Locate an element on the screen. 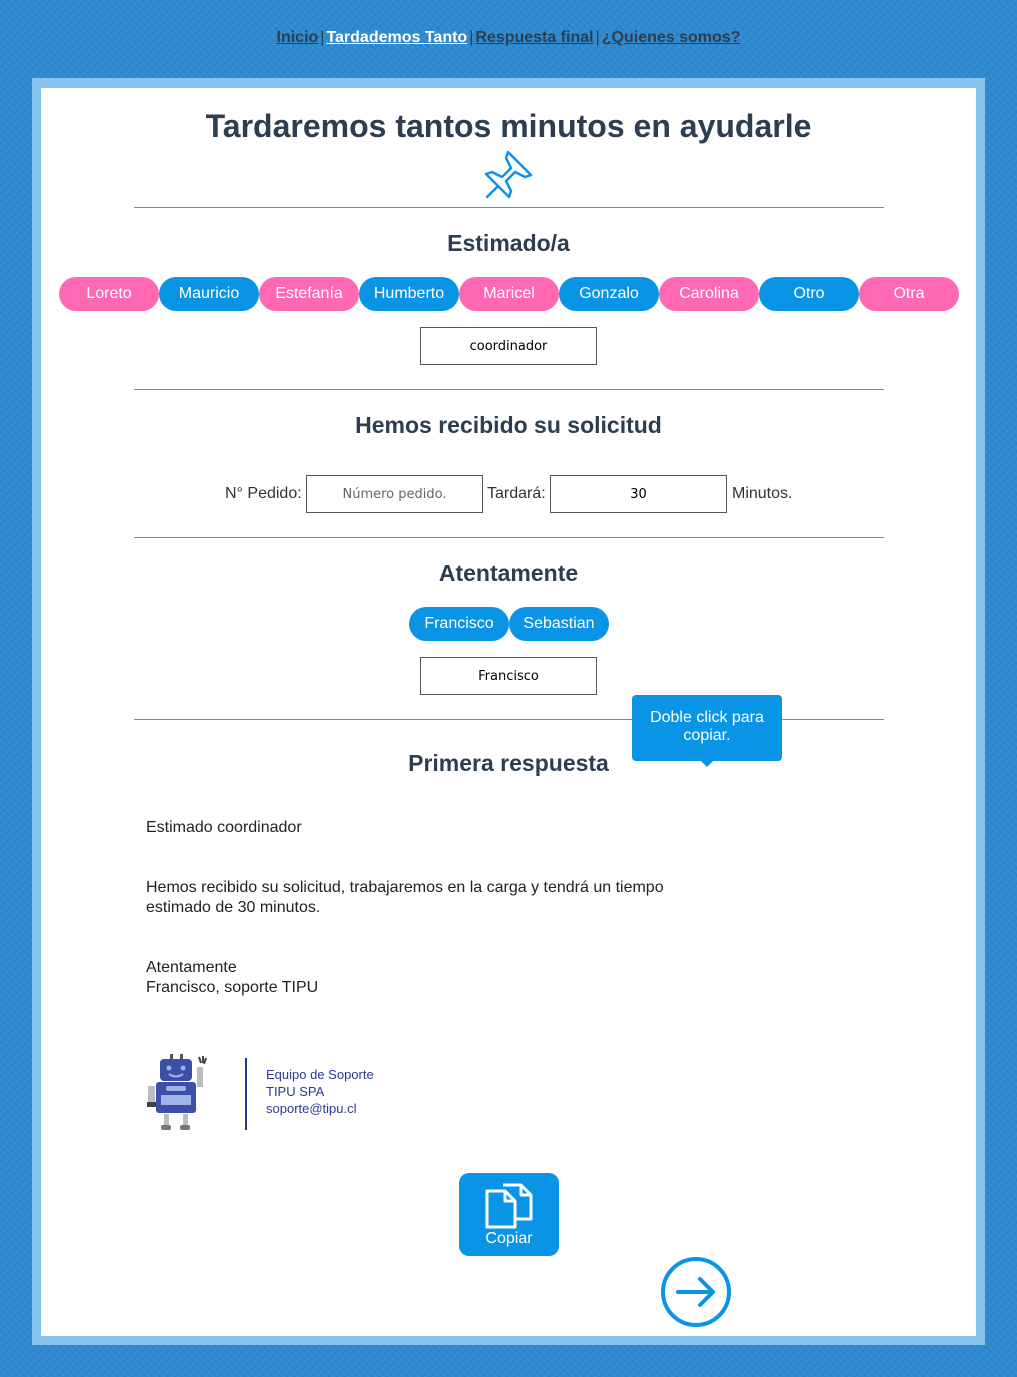  order-number-input is located at coordinates (394, 494).